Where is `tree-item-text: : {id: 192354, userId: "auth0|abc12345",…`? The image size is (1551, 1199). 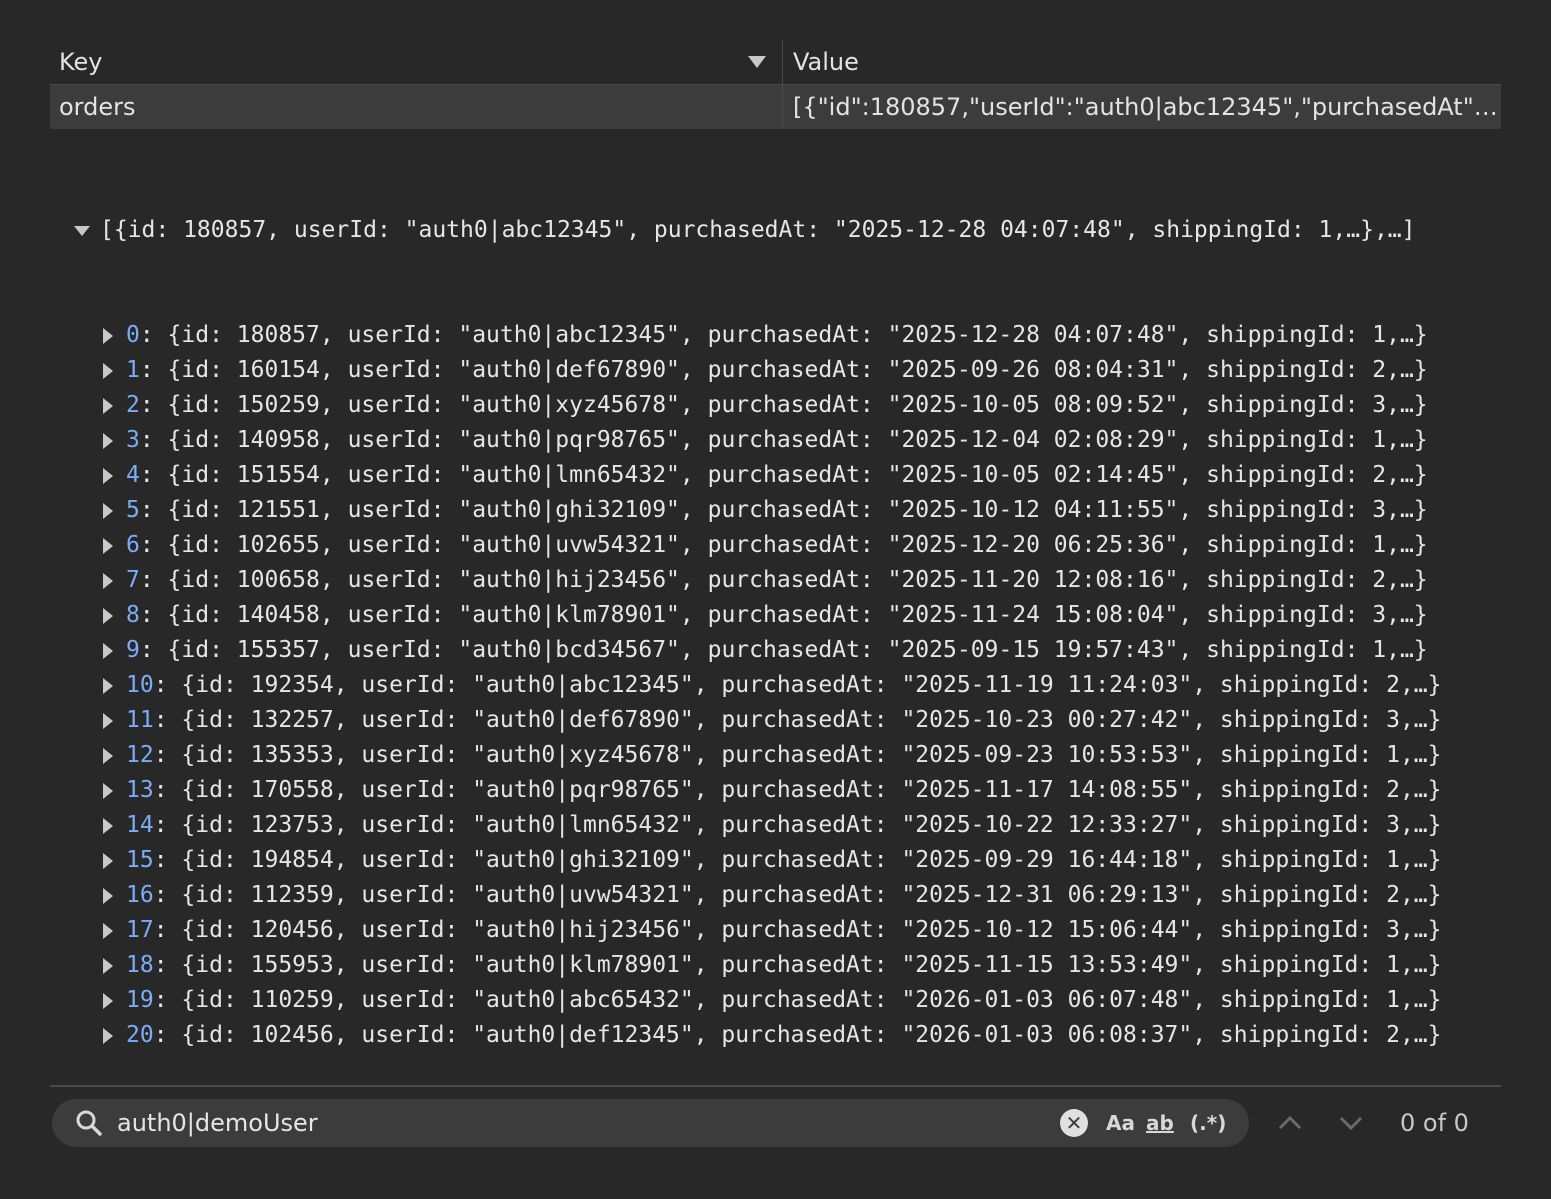
tree-item-text: : {id: 192354, userId: "auth0|abc12345",… is located at coordinates (797, 685).